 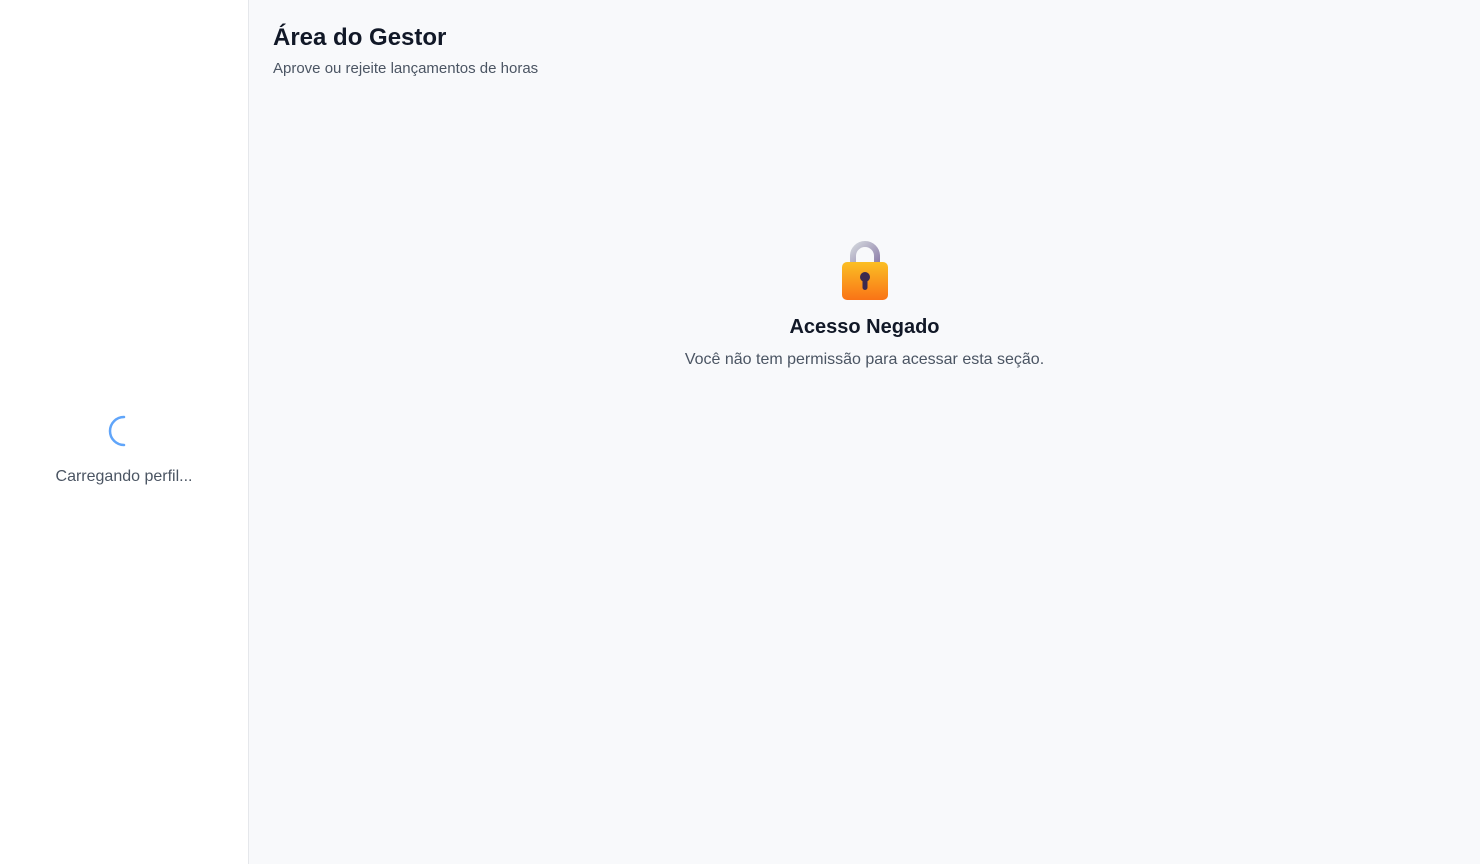 I want to click on lock-icon, so click(x=864, y=270).